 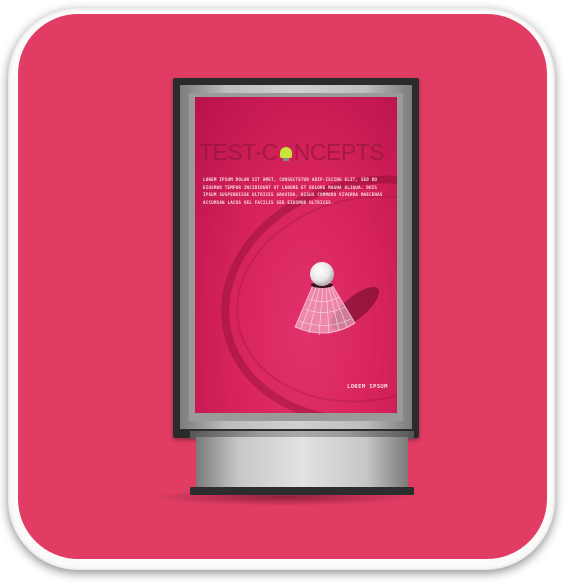 I want to click on poster-logo: TEST-C NCEPTS, so click(x=292, y=152).